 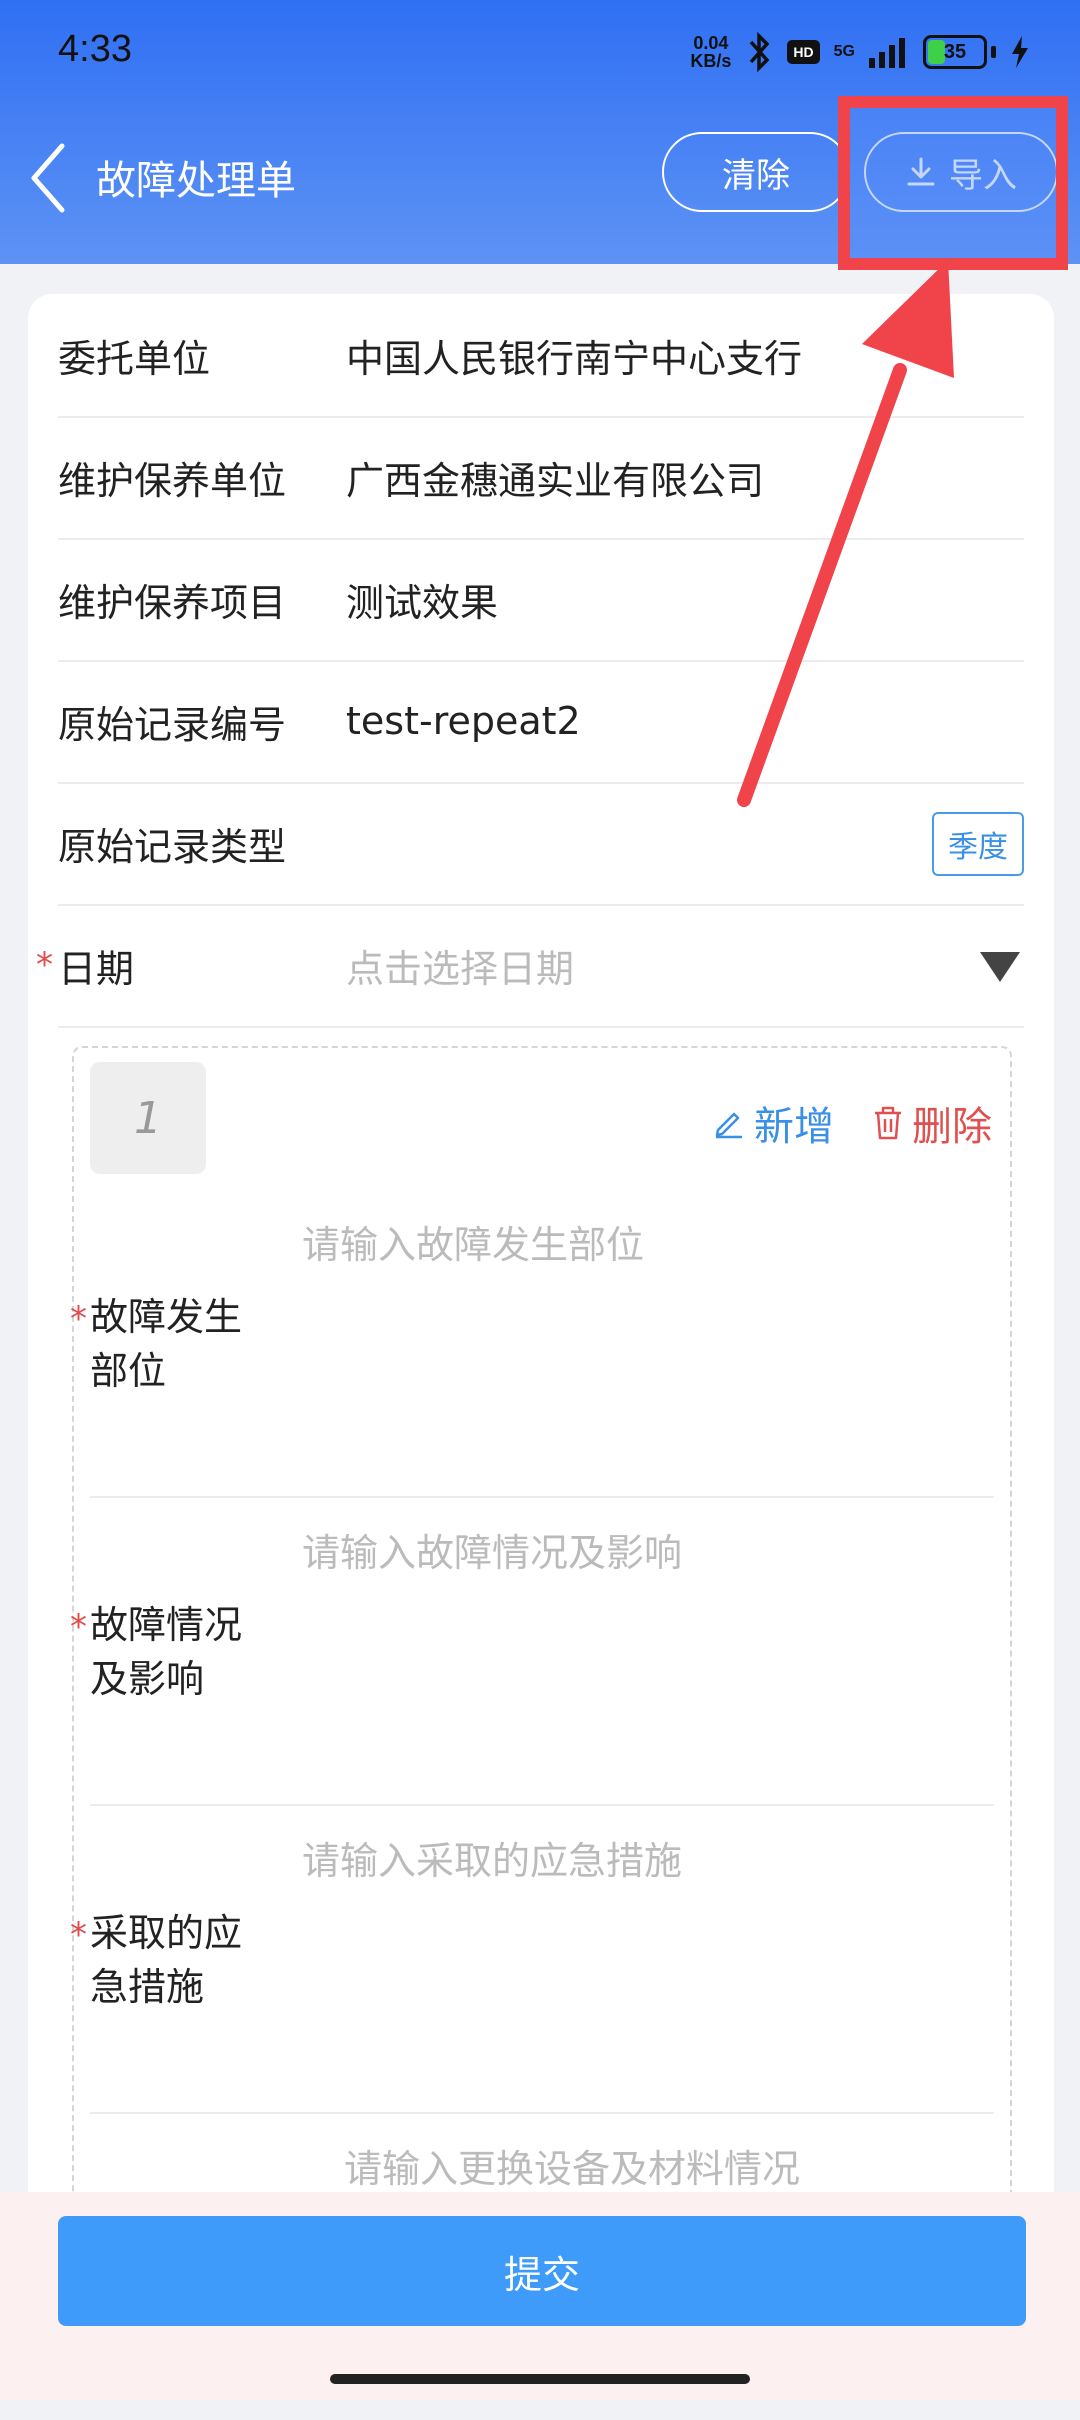 I want to click on net-speed: 0.04 KB/s, so click(x=710, y=52).